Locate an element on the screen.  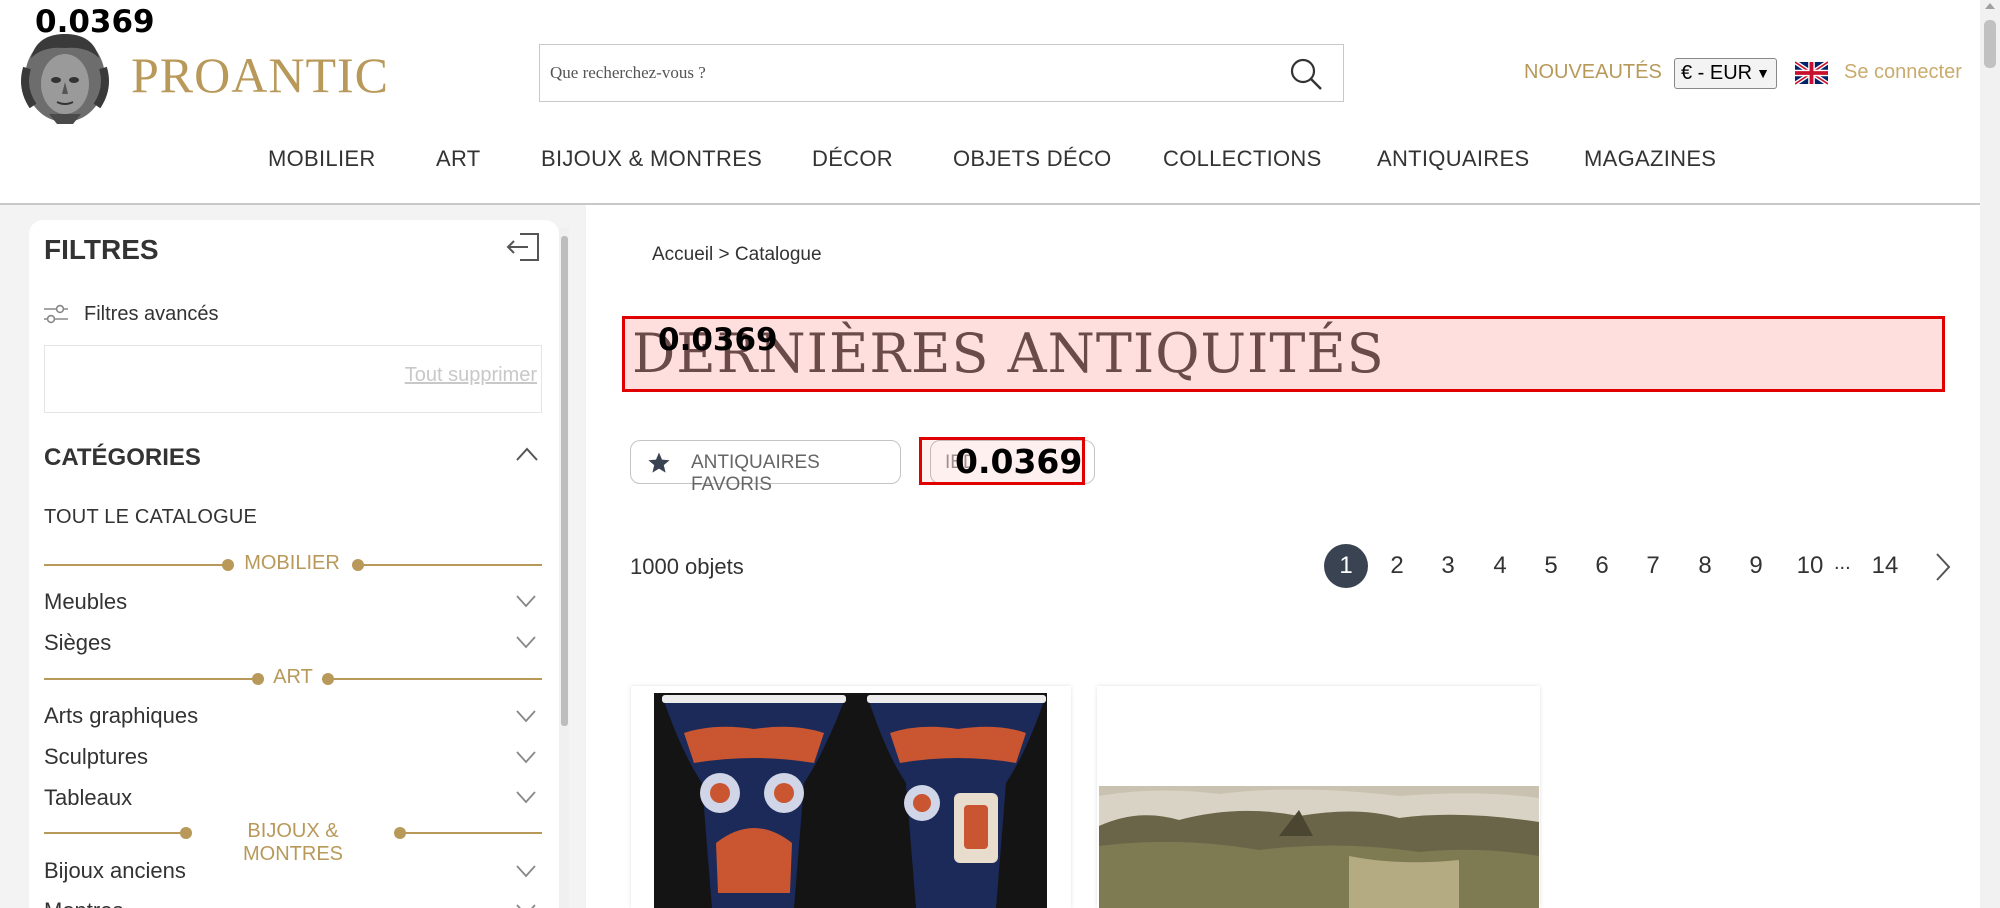
currency-value: € - EUR is located at coordinates (1717, 73).